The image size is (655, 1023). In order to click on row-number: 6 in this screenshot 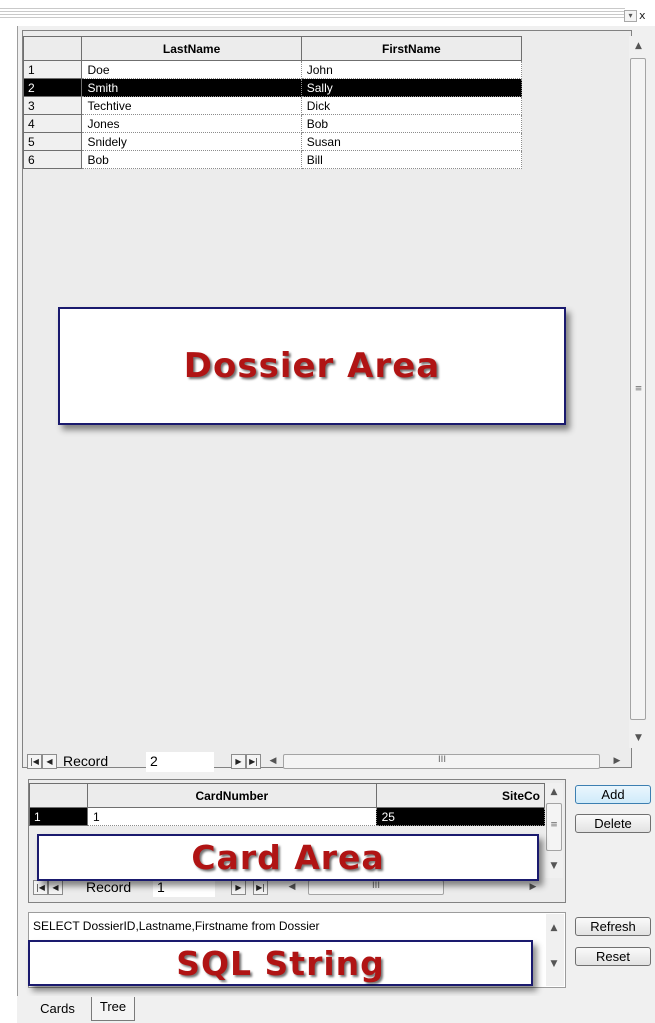, I will do `click(52, 159)`.